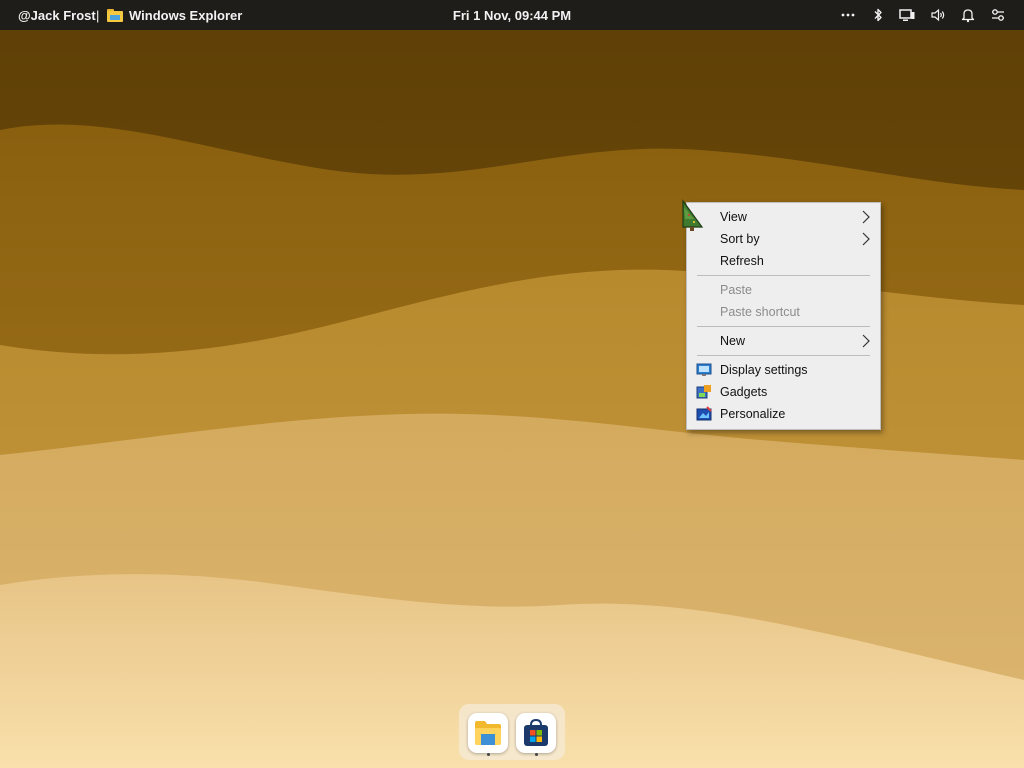 This screenshot has height=768, width=1024. Describe the element at coordinates (783, 341) in the screenshot. I see `menu-item-new: New` at that location.